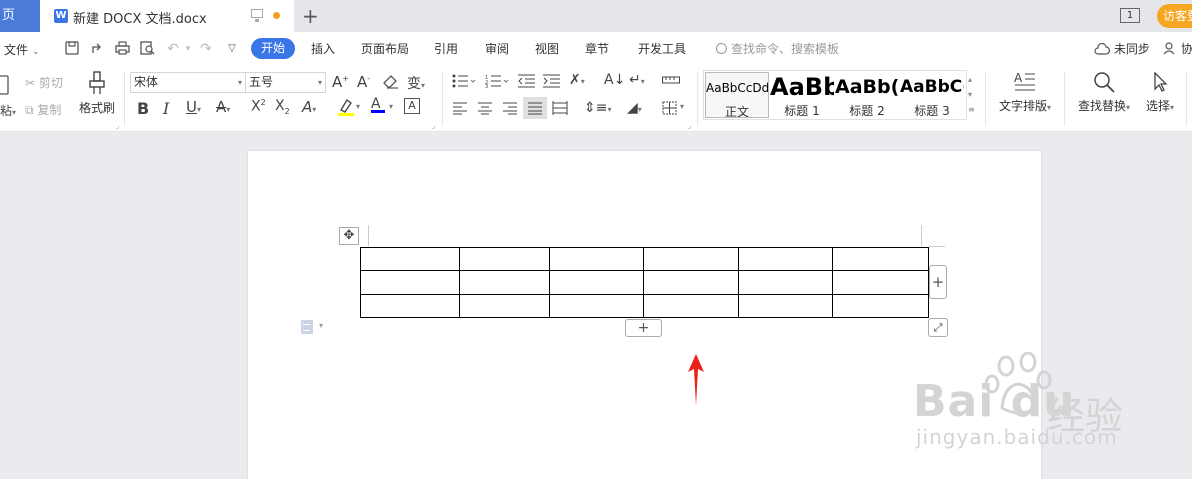  What do you see at coordinates (560, 109) in the screenshot?
I see `distributed-align-icon` at bounding box center [560, 109].